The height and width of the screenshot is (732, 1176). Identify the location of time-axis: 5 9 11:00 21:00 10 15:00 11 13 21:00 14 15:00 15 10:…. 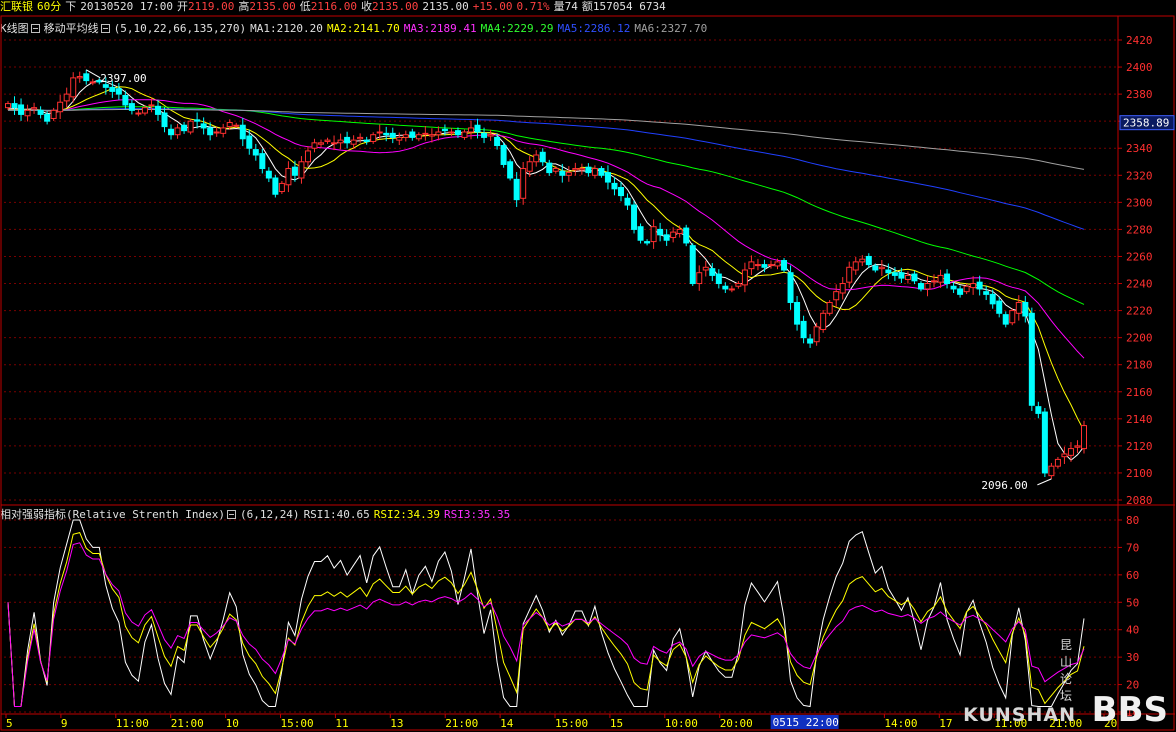
(561, 722).